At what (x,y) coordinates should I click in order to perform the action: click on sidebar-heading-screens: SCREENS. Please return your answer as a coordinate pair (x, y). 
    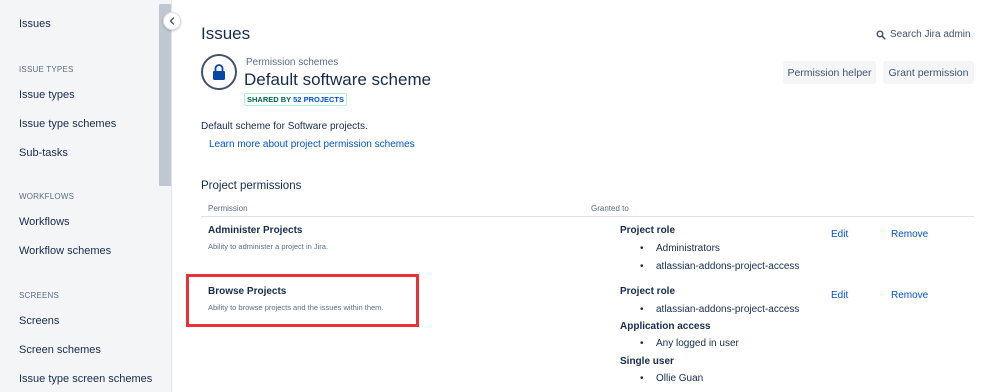
    Looking at the image, I should click on (39, 295).